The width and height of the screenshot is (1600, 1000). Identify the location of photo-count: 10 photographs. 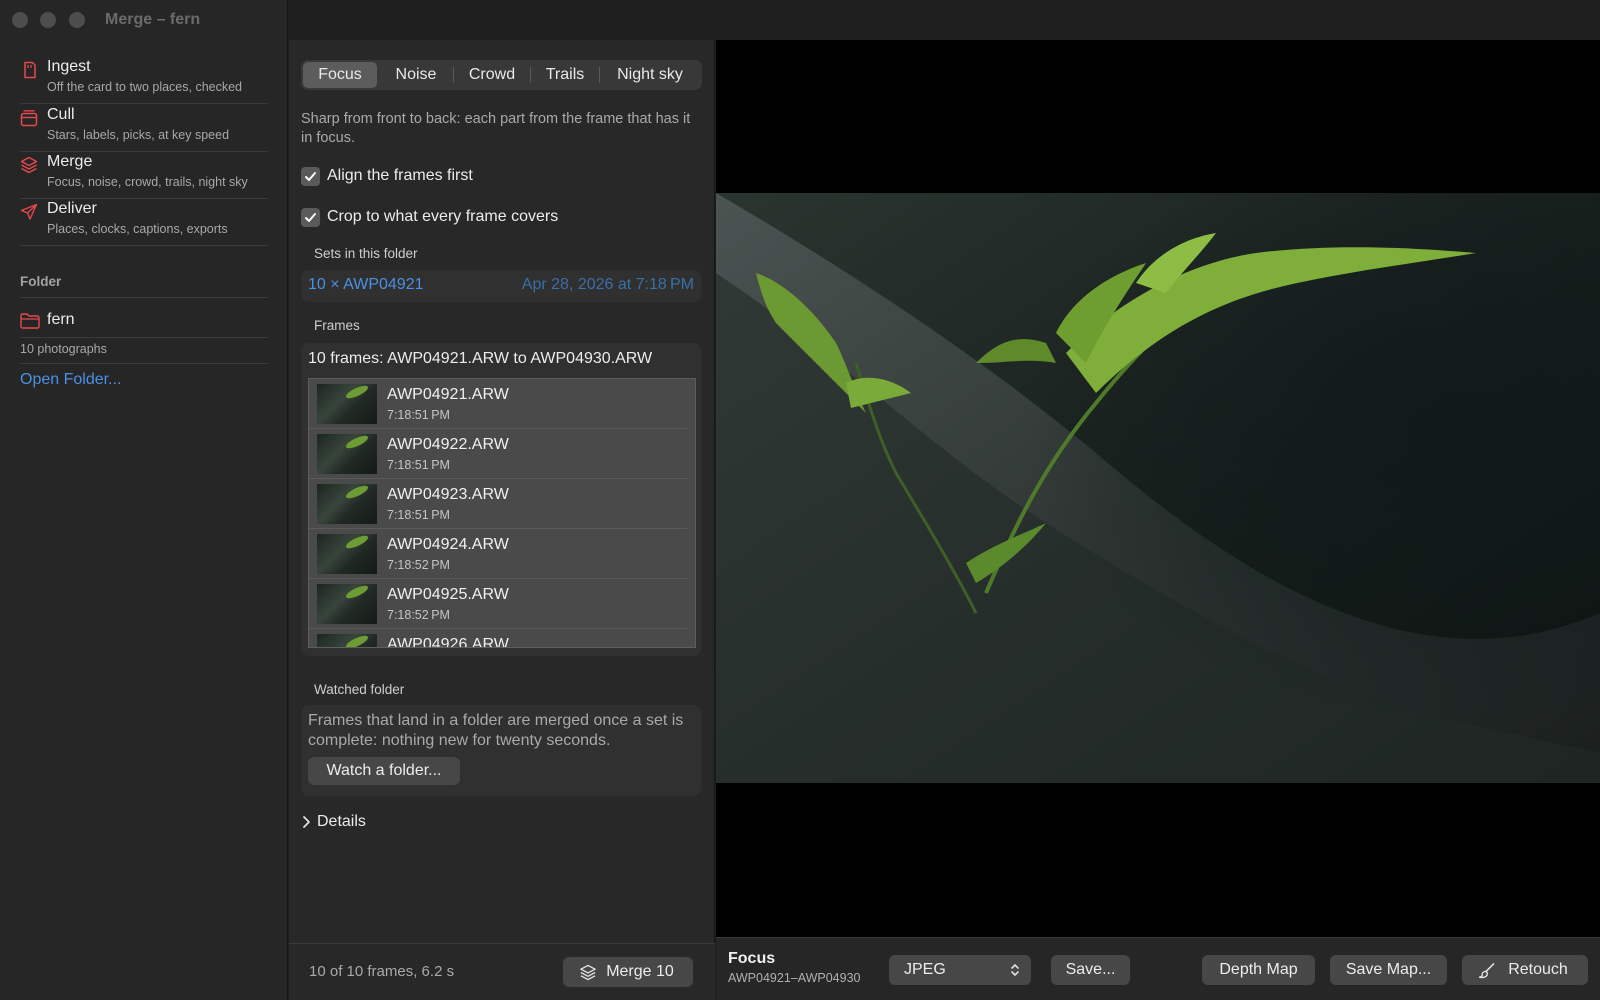
(63, 349).